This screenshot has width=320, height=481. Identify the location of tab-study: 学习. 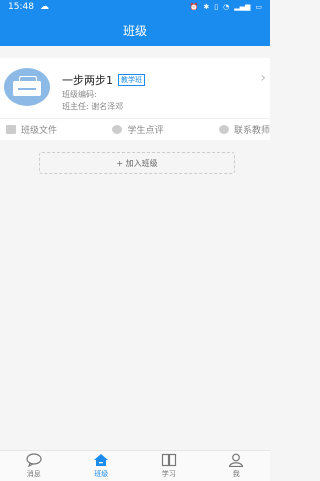
(169, 466).